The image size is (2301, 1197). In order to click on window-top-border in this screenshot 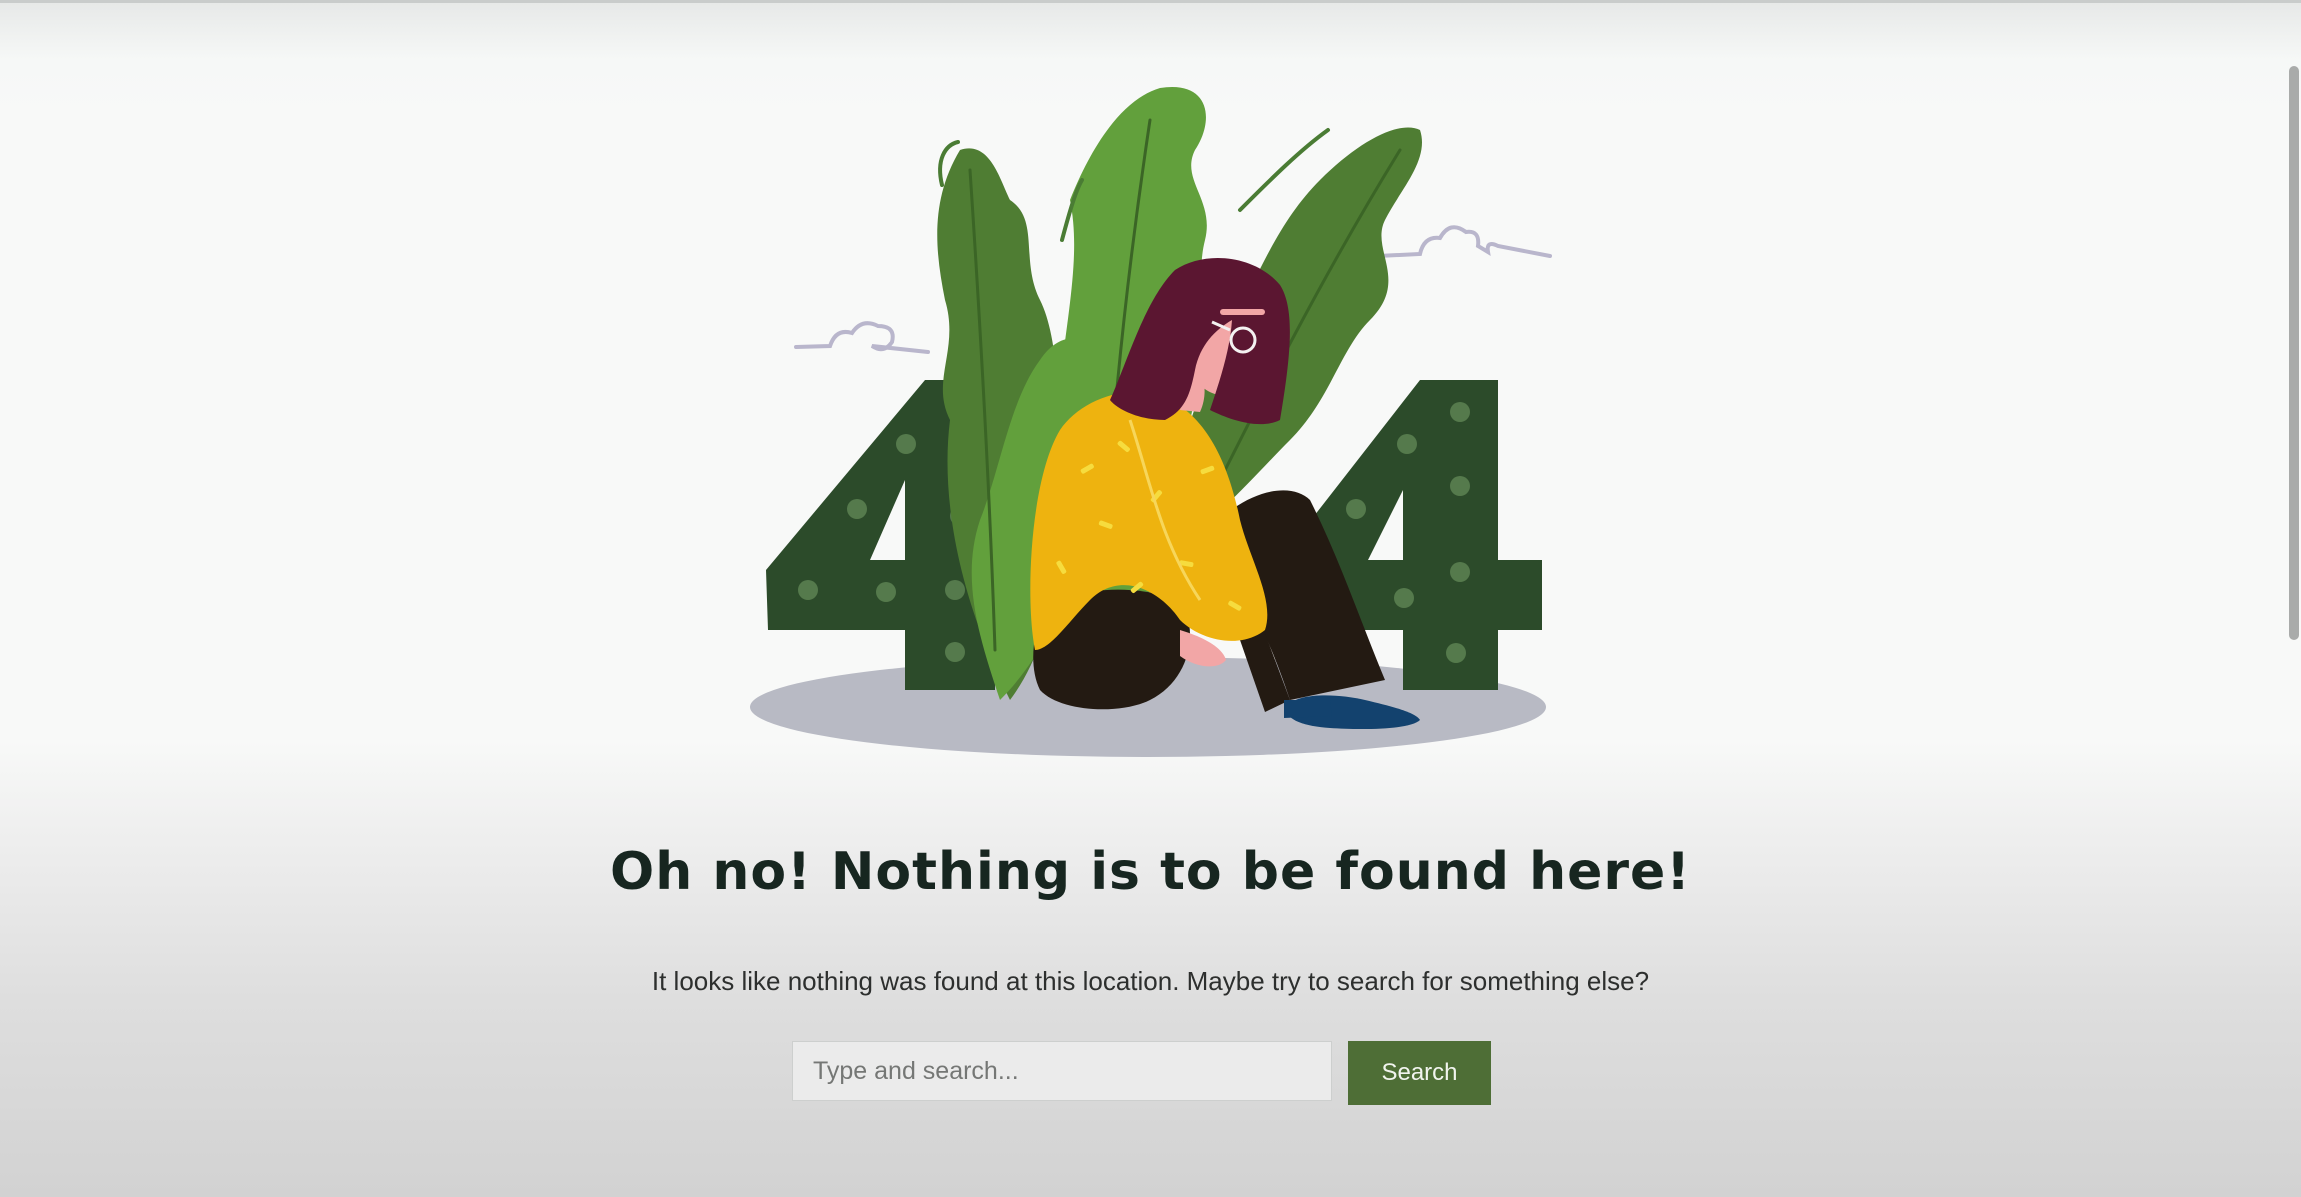, I will do `click(1150, 1)`.